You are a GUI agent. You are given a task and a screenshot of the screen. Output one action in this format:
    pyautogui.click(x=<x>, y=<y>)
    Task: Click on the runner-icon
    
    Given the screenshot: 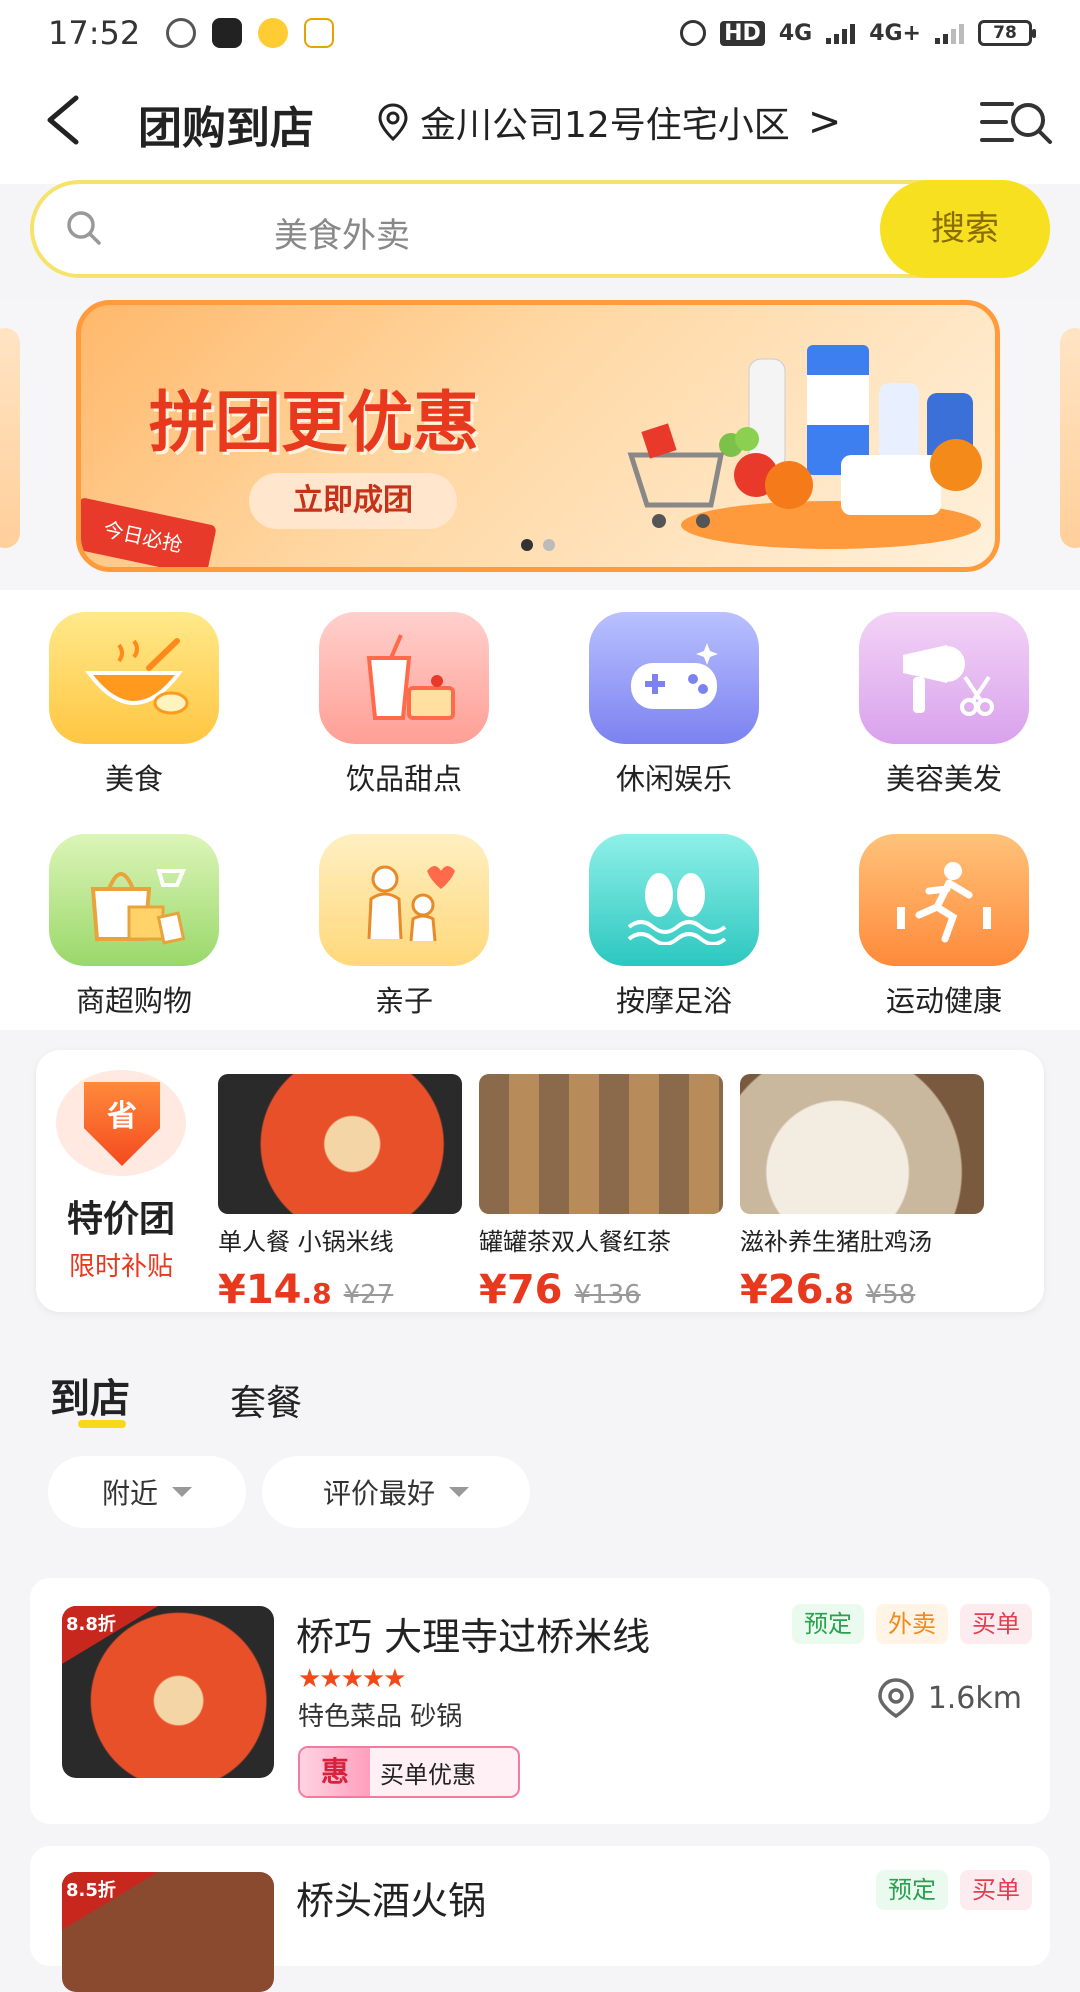 What is the action you would take?
    pyautogui.click(x=944, y=902)
    